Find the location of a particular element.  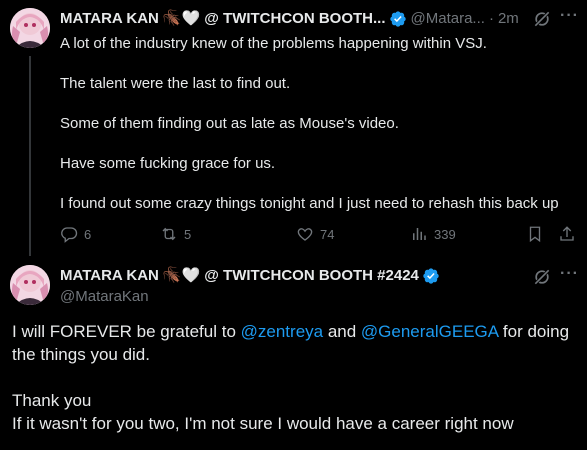

mention-link: @GeneralGEEGA is located at coordinates (429, 331).